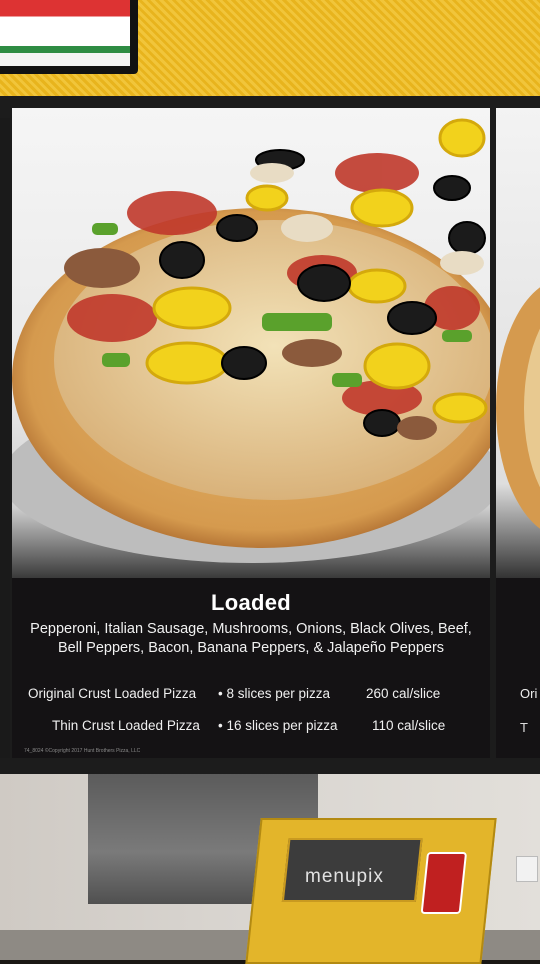  Describe the element at coordinates (5, 438) in the screenshot. I see `left-panel-edge` at that location.